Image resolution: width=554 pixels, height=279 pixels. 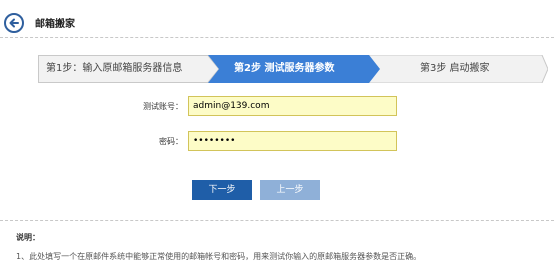 What do you see at coordinates (277, 220) in the screenshot?
I see `notes-divider` at bounding box center [277, 220].